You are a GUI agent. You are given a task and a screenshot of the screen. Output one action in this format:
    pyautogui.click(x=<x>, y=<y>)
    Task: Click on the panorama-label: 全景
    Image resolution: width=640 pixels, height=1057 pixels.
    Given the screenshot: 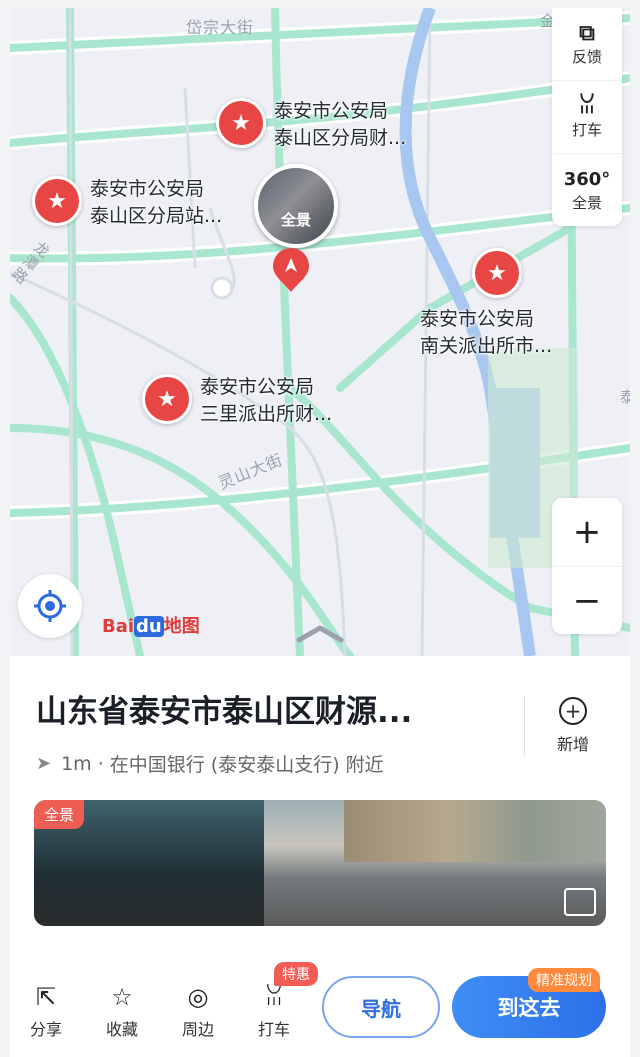 What is the action you would take?
    pyautogui.click(x=586, y=202)
    